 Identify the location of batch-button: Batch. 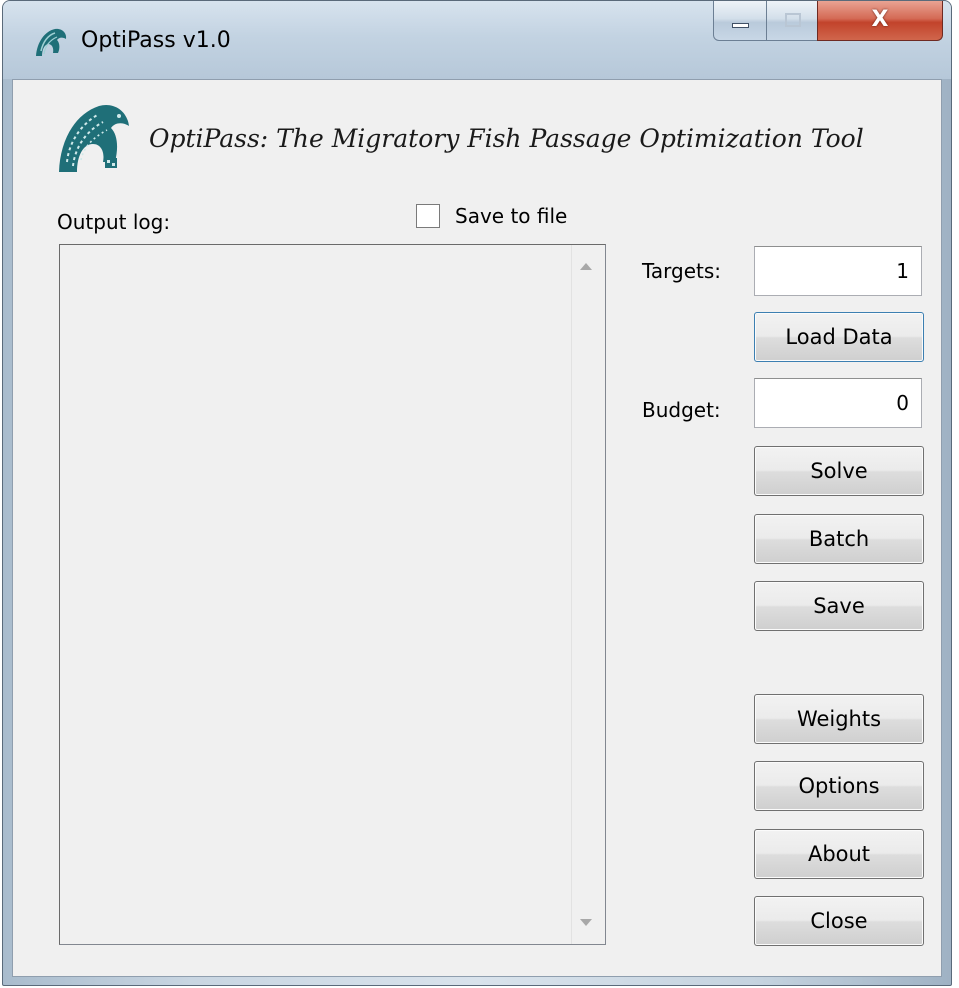
(839, 539).